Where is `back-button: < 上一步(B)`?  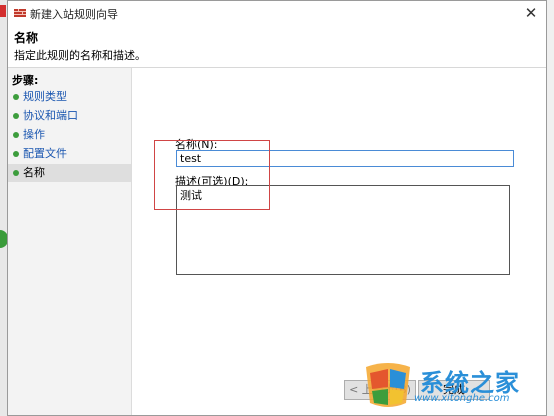 back-button: < 上一步(B) is located at coordinates (380, 390).